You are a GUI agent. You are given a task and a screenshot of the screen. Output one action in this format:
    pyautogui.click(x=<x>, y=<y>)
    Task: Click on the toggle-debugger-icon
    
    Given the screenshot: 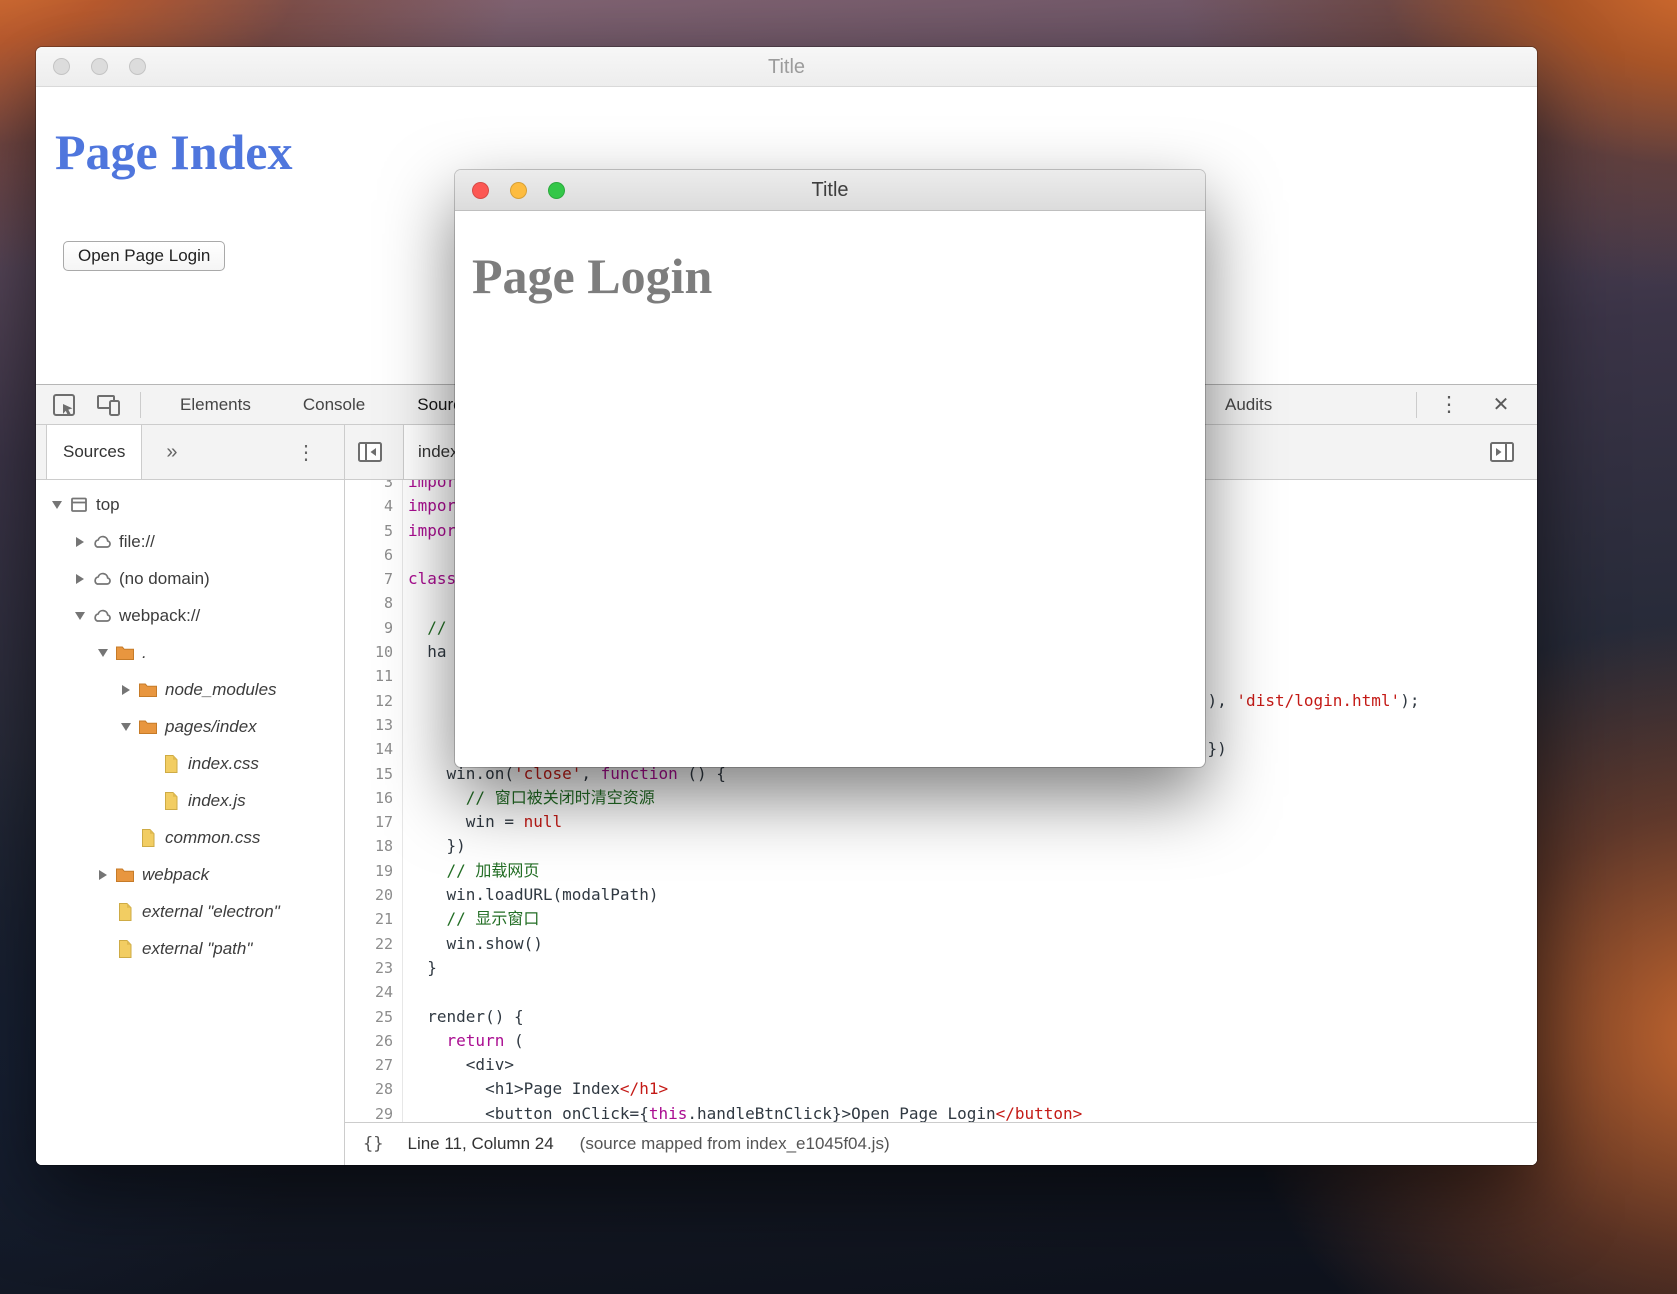 What is the action you would take?
    pyautogui.click(x=1502, y=452)
    